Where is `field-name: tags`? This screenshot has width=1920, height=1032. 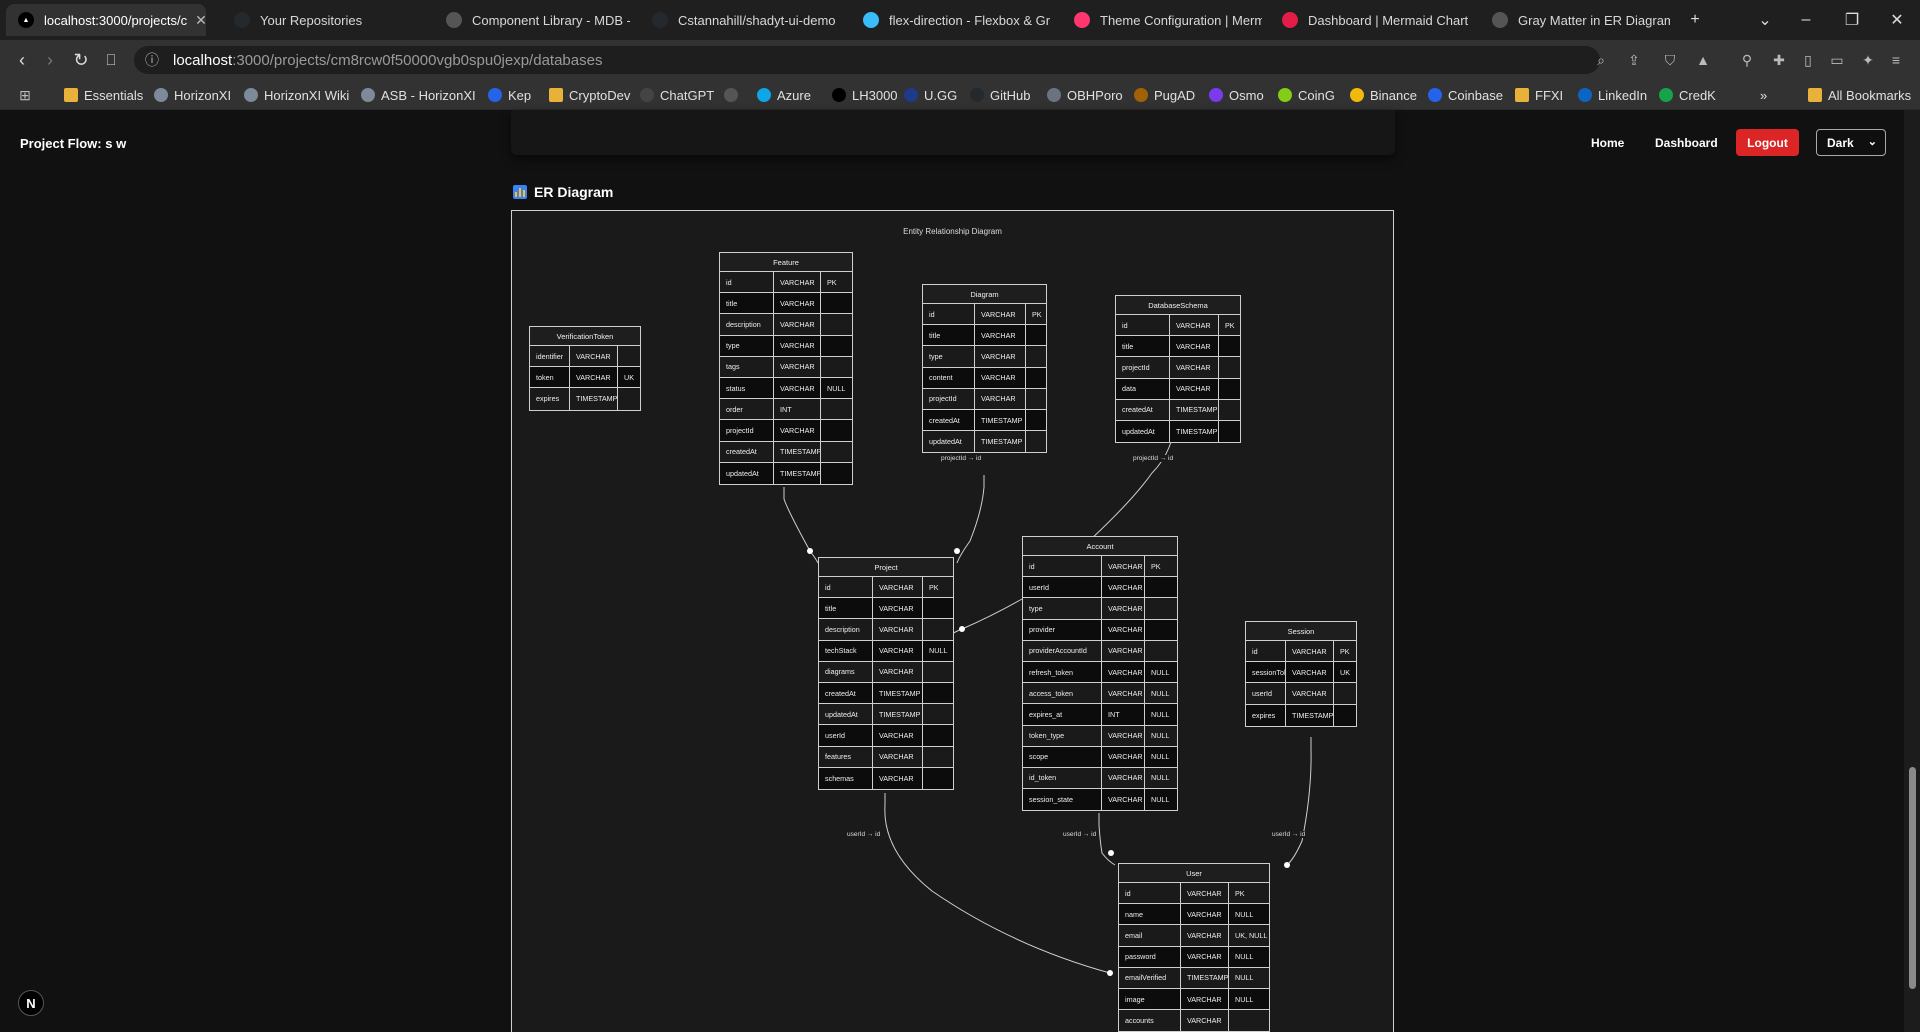
field-name: tags is located at coordinates (747, 366).